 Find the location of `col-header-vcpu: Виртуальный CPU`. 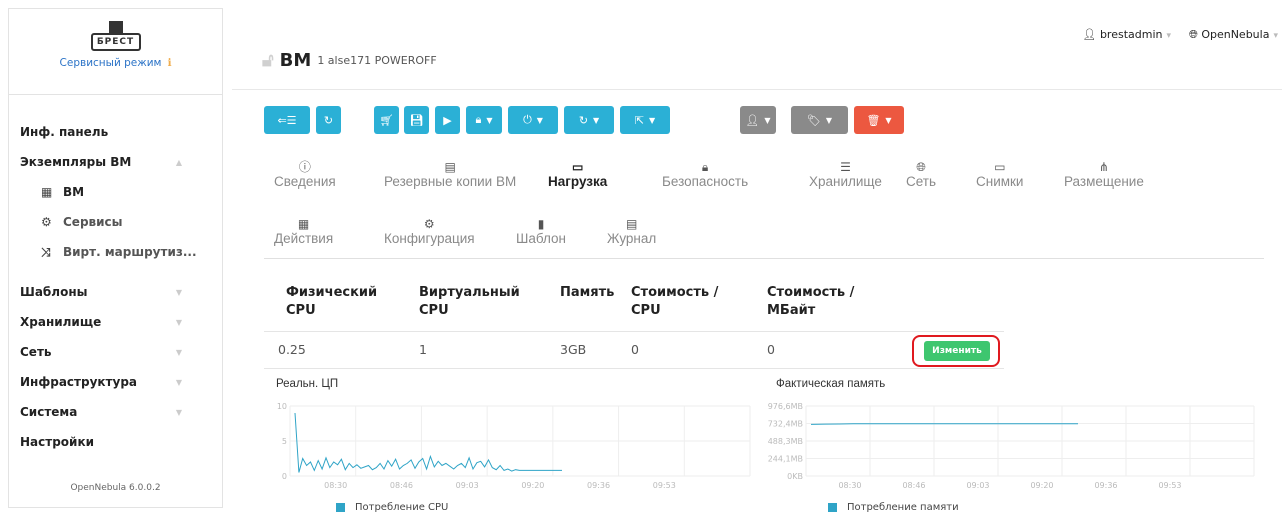

col-header-vcpu: Виртуальный CPU is located at coordinates (469, 302).